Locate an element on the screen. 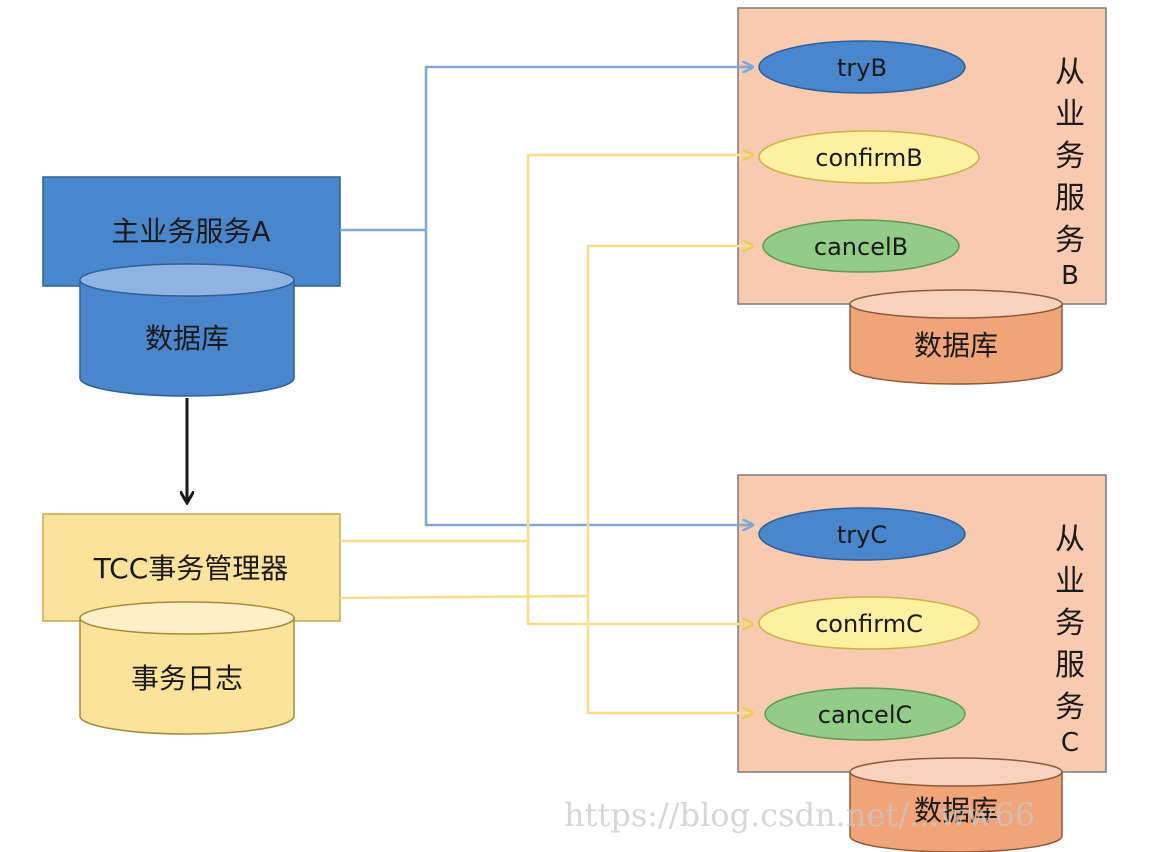 The height and width of the screenshot is (852, 1176). service-b-title-char: B is located at coordinates (1070, 276).